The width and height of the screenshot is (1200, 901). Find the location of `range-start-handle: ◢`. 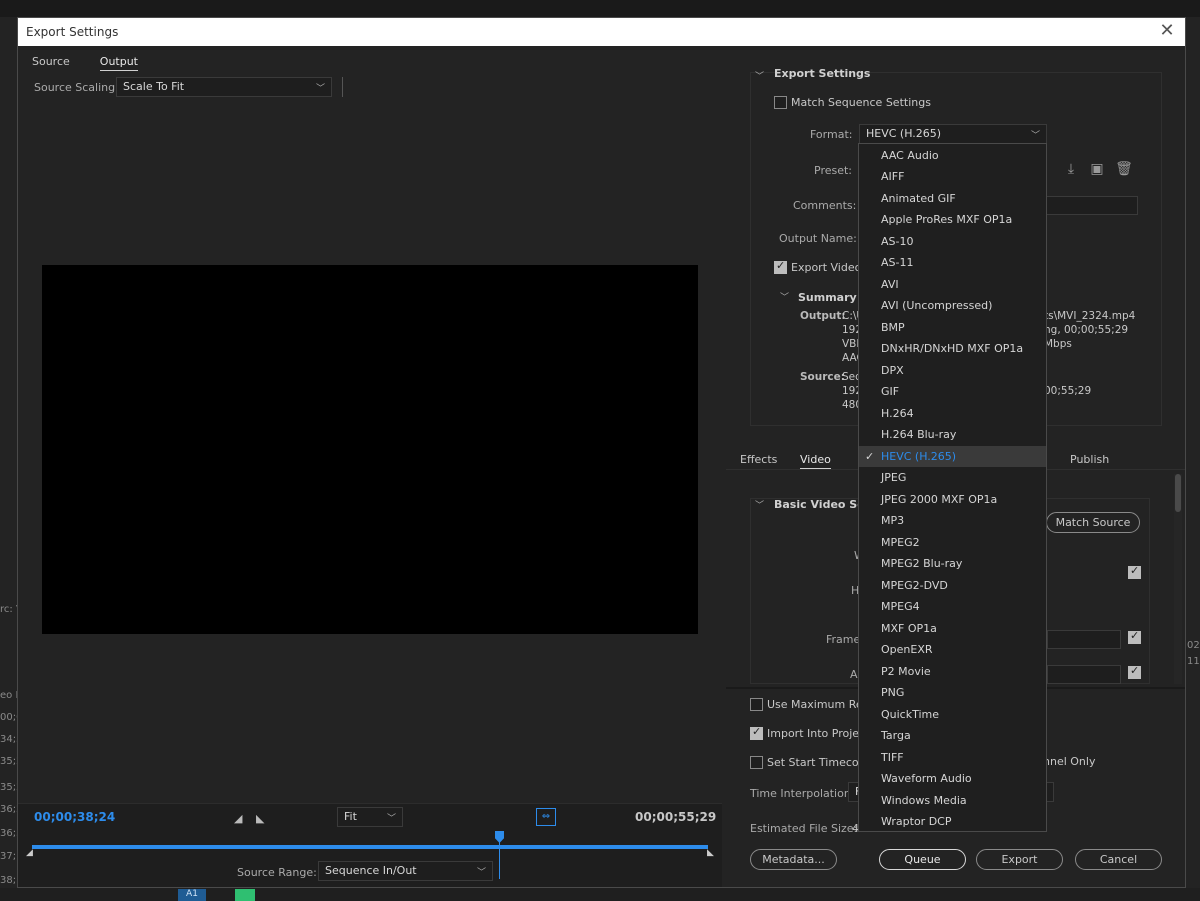

range-start-handle: ◢ is located at coordinates (29, 853).